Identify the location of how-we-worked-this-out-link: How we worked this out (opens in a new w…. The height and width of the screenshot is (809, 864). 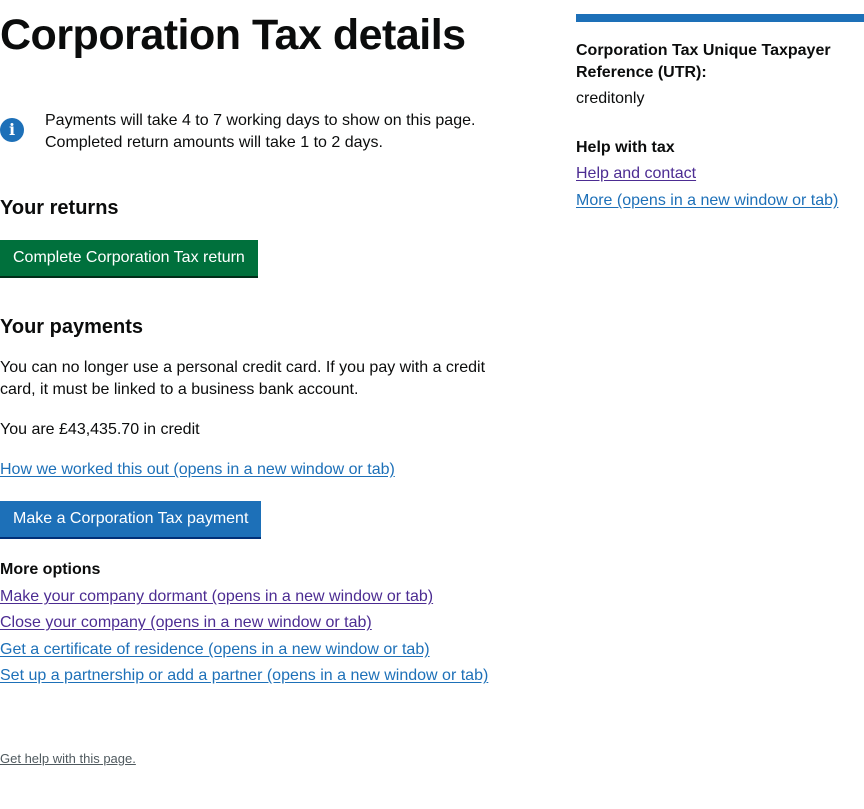
(197, 470).